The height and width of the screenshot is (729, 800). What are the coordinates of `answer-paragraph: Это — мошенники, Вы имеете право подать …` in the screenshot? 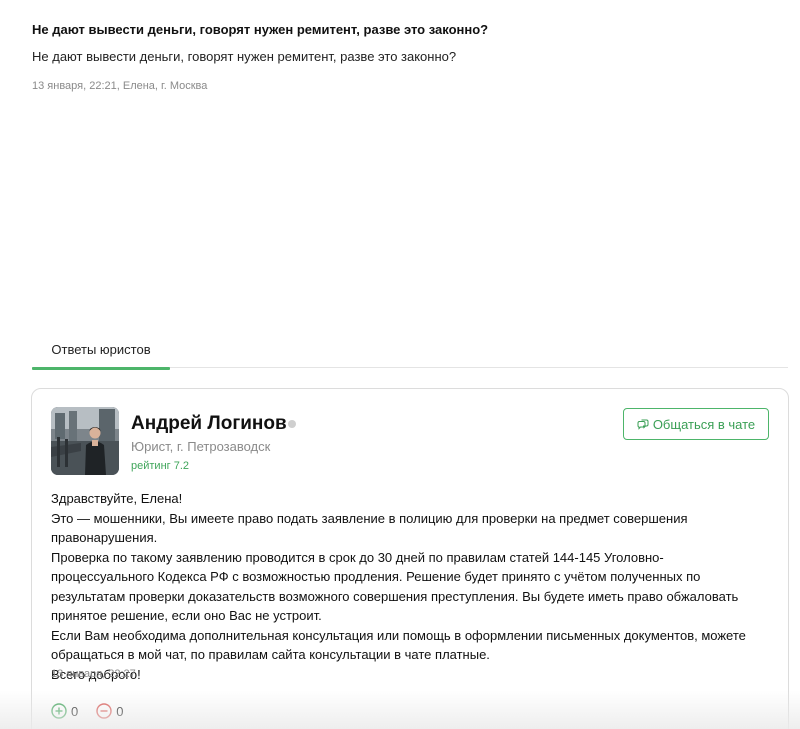 It's located at (369, 528).